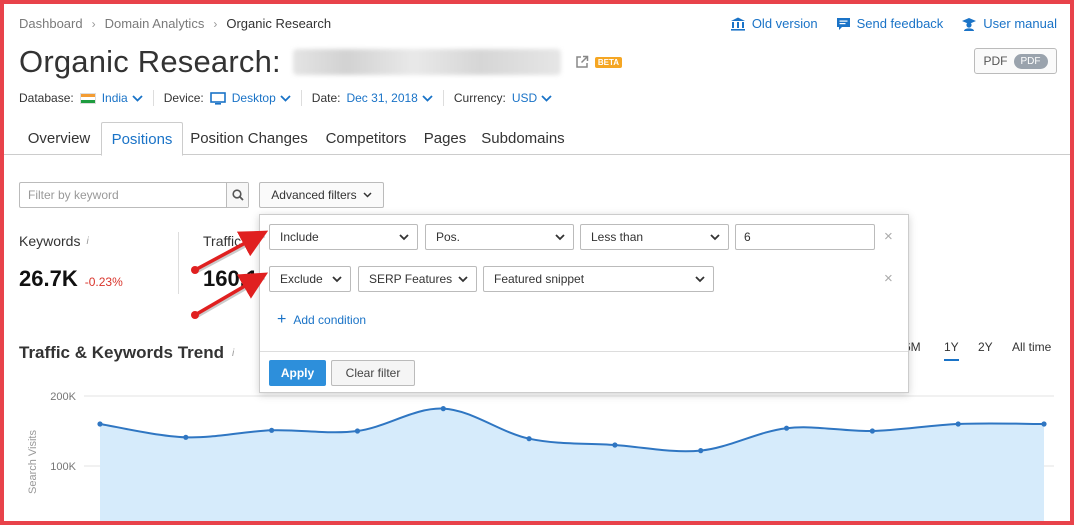  What do you see at coordinates (524, 98) in the screenshot?
I see `currency-value: USD` at bounding box center [524, 98].